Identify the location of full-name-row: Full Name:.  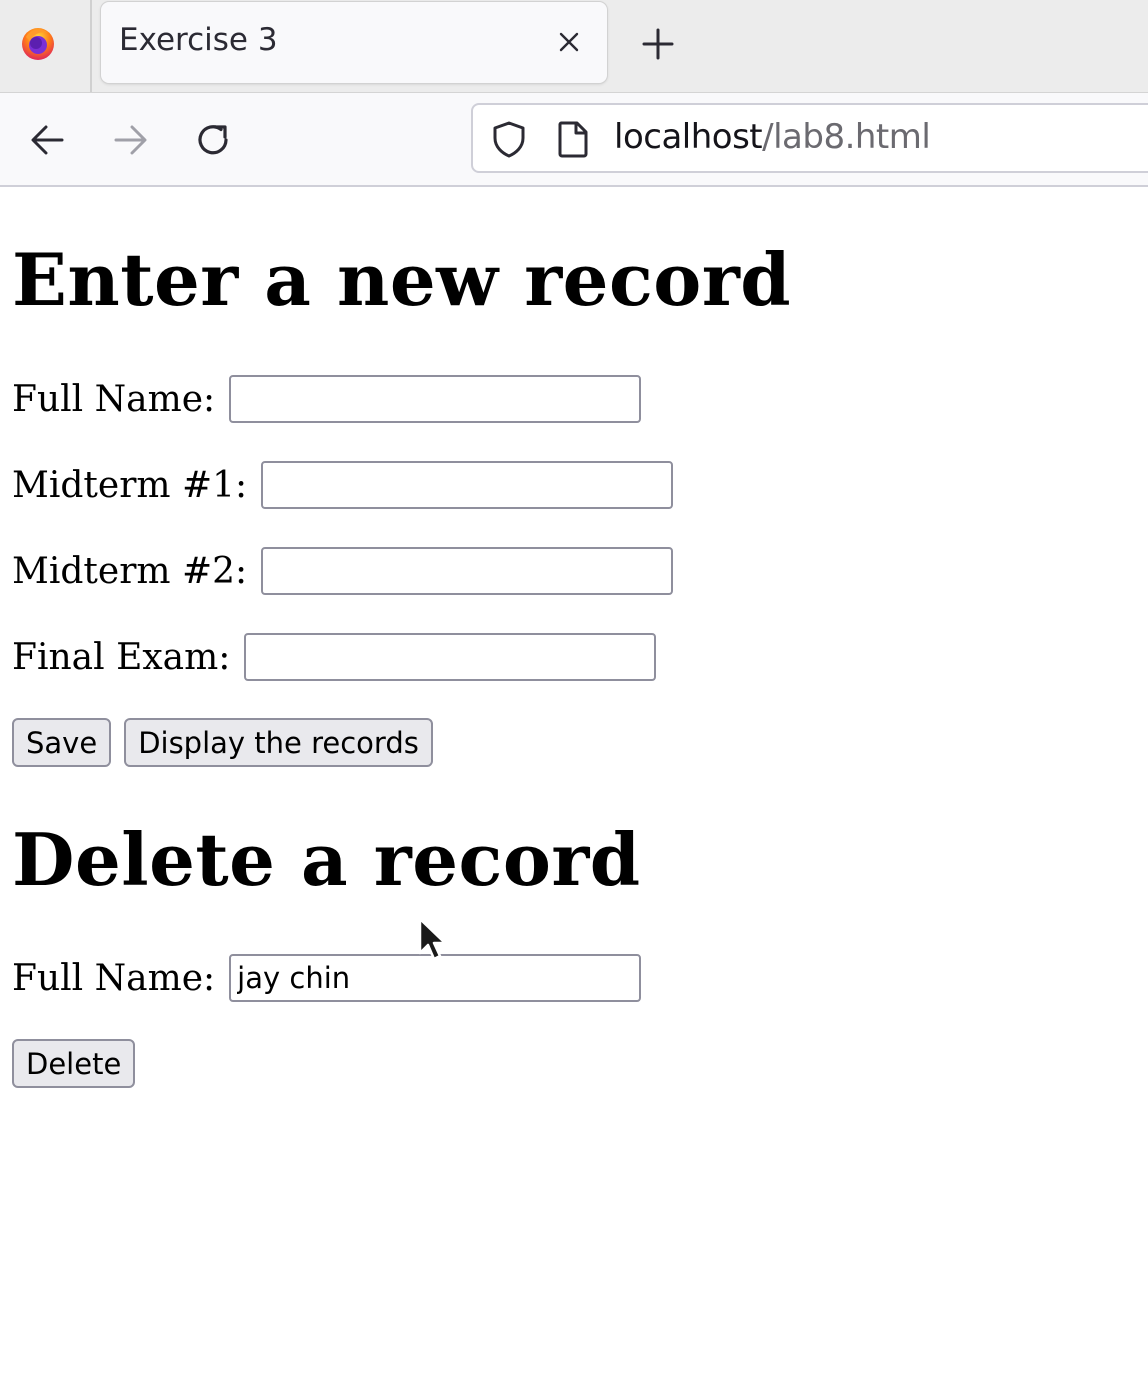
(327, 399).